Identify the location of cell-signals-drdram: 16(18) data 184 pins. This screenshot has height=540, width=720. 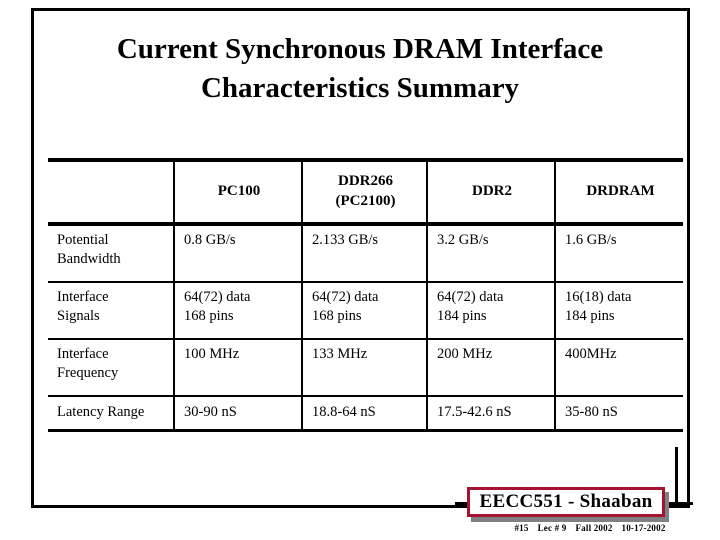
(618, 310).